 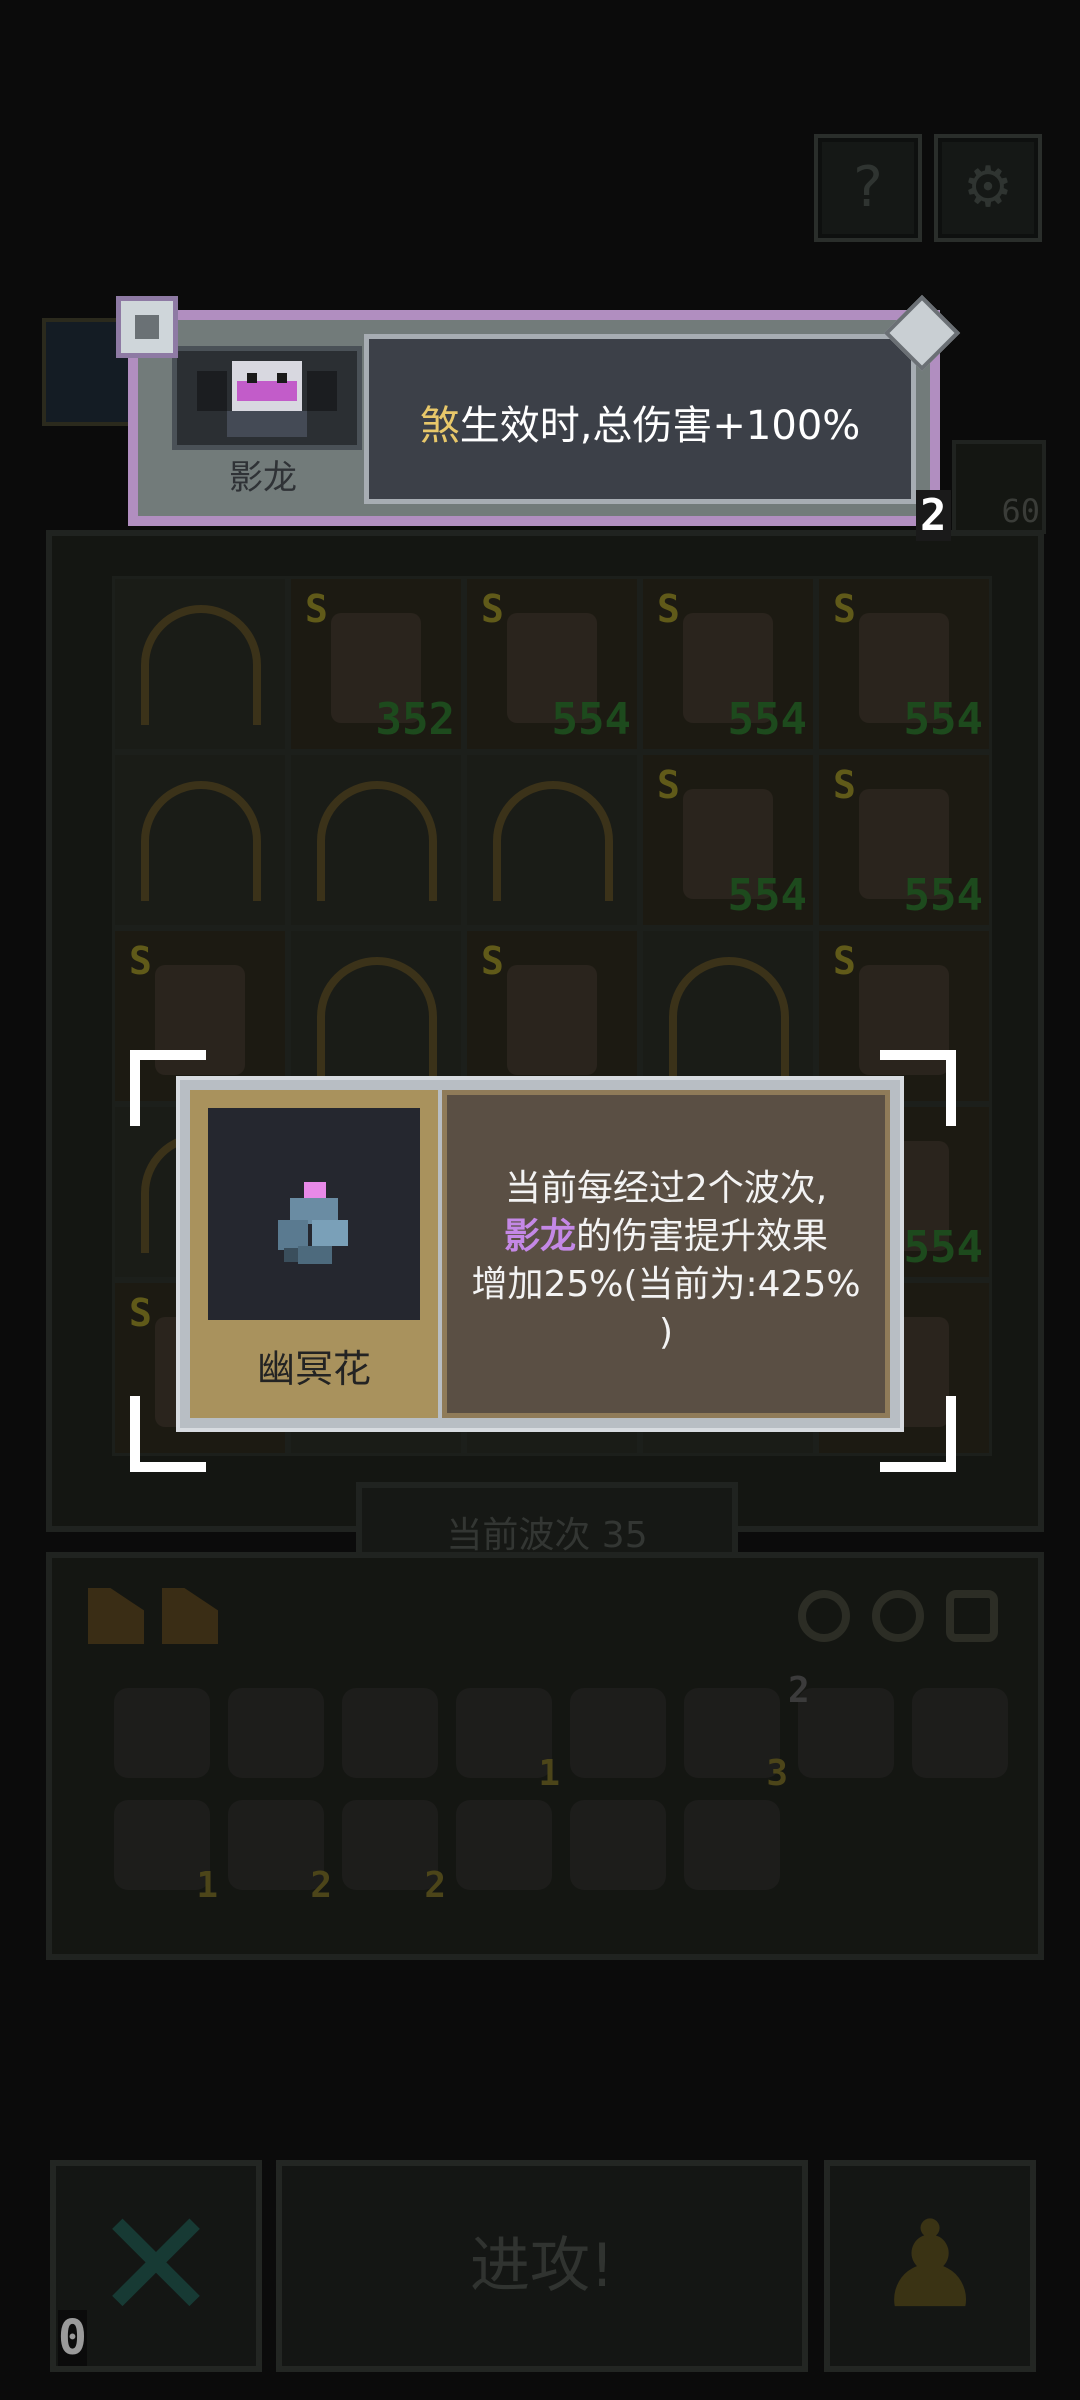 What do you see at coordinates (439, 426) in the screenshot?
I see `hero-desc-highlight: 煞` at bounding box center [439, 426].